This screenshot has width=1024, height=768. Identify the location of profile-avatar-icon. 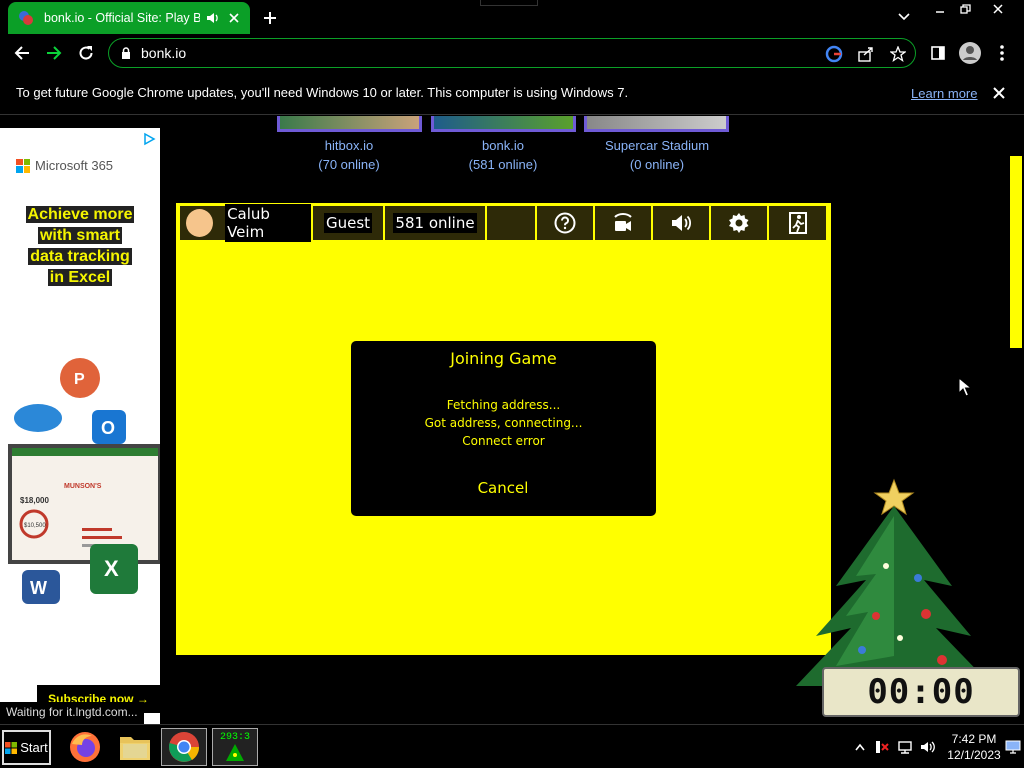
(970, 53).